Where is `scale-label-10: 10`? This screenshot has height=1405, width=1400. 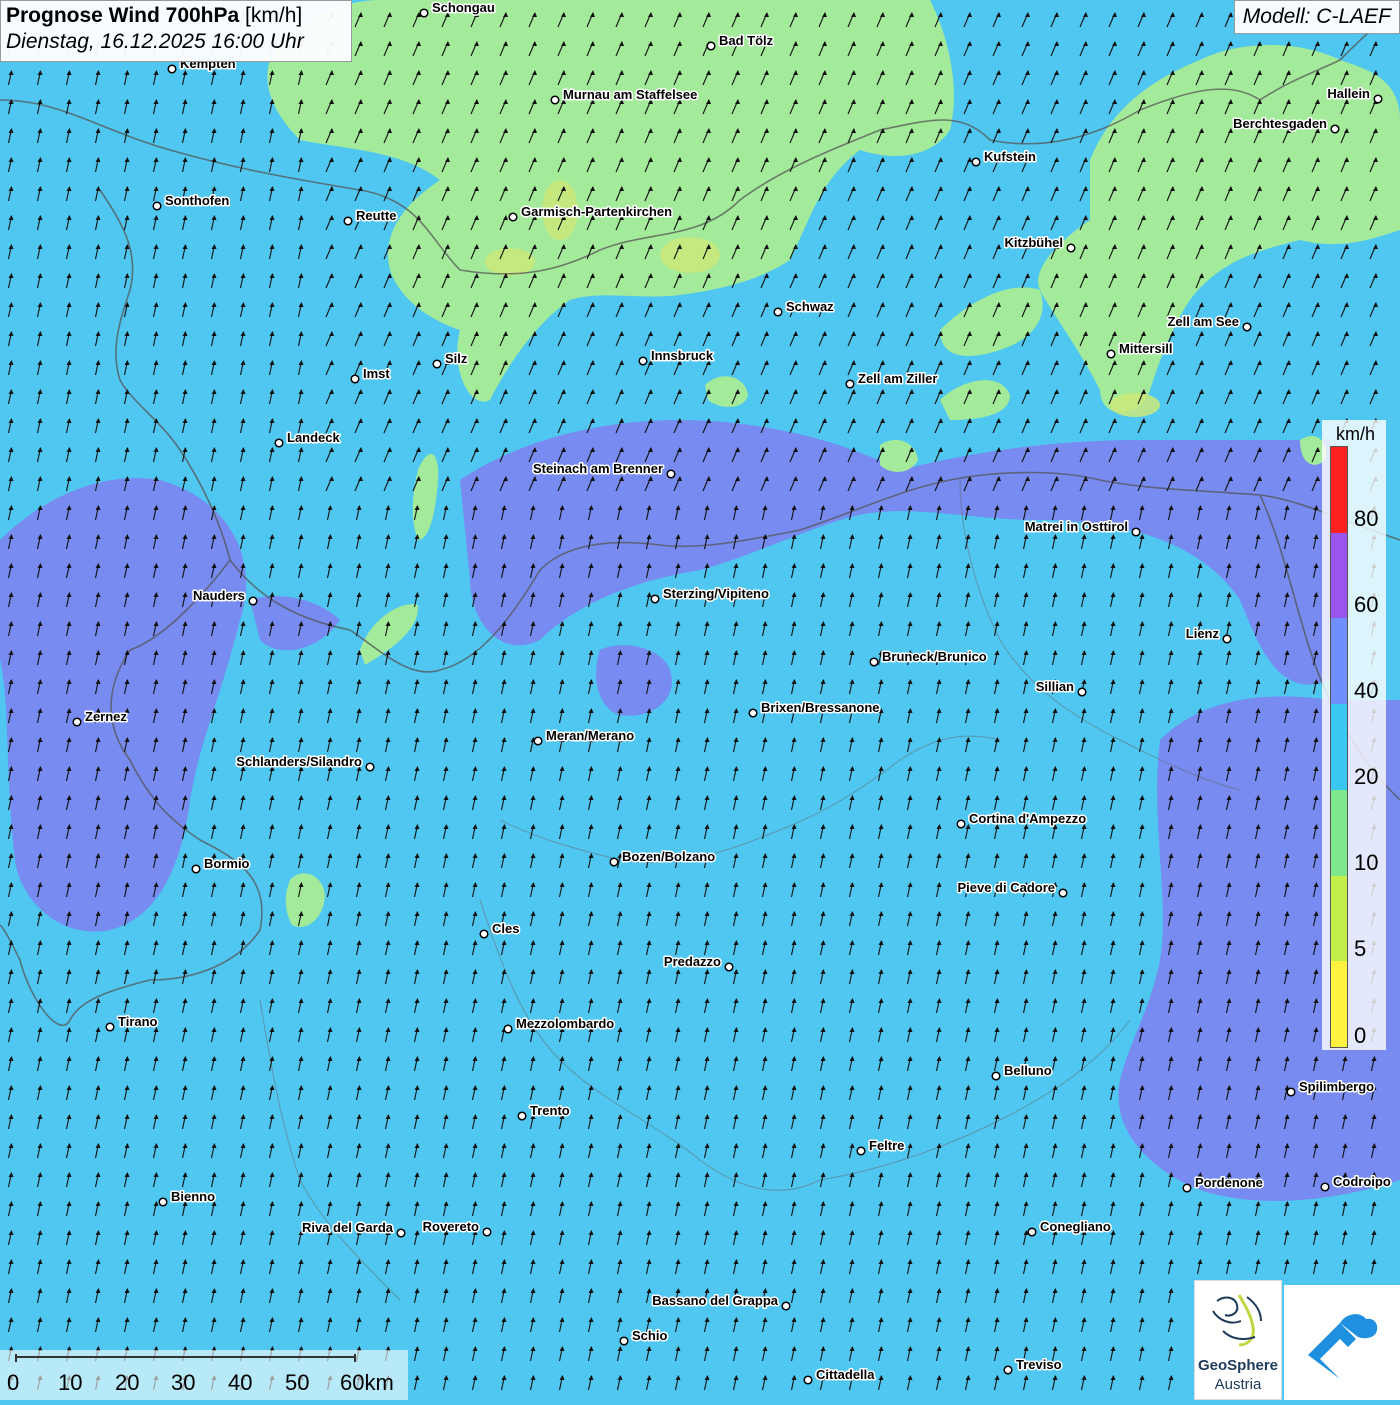 scale-label-10: 10 is located at coordinates (70, 1382).